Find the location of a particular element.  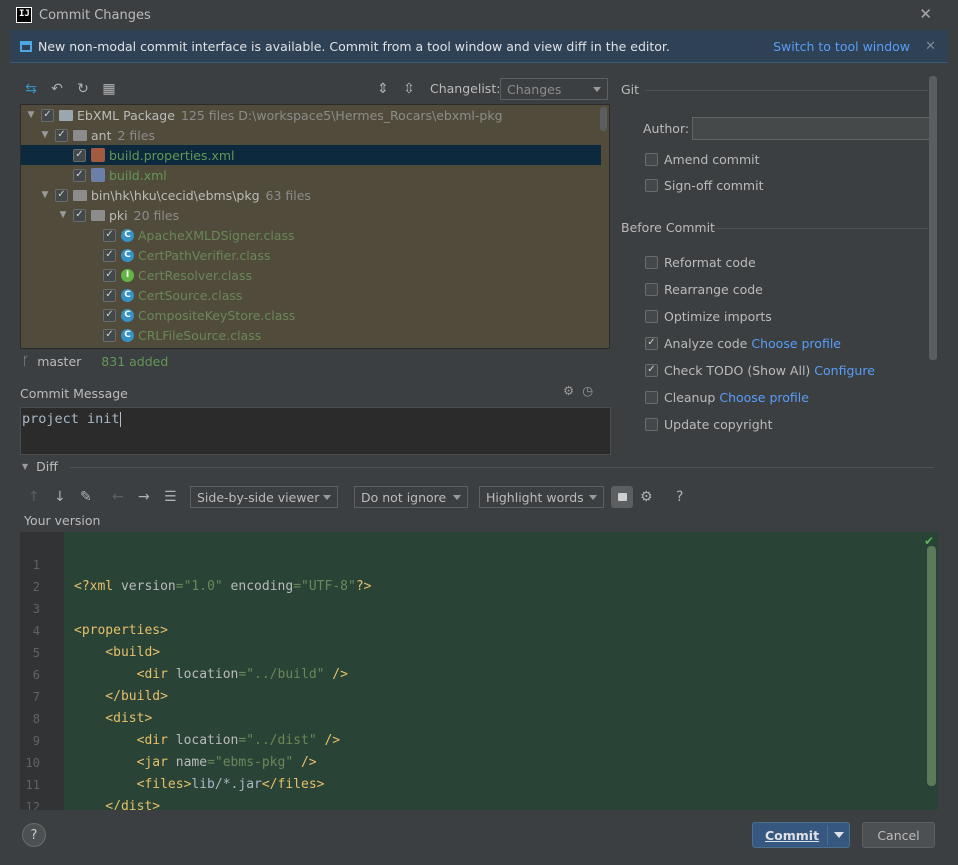

commit-button: Commit is located at coordinates (801, 835).